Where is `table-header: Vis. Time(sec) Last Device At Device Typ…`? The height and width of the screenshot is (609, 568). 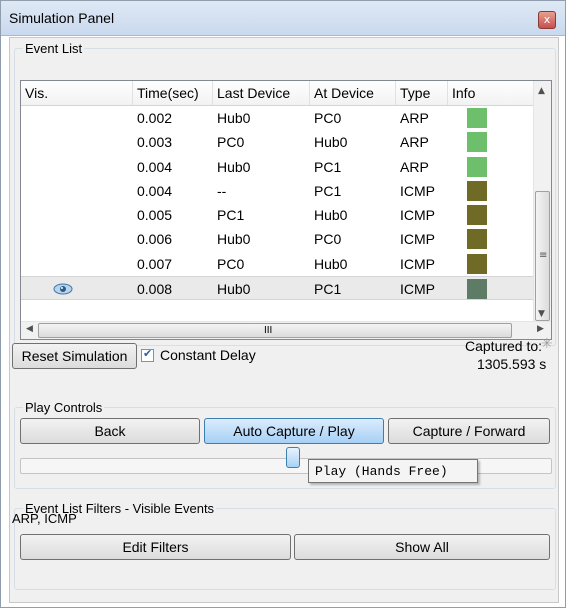
table-header: Vis. Time(sec) Last Device At Device Typ… is located at coordinates (279, 93).